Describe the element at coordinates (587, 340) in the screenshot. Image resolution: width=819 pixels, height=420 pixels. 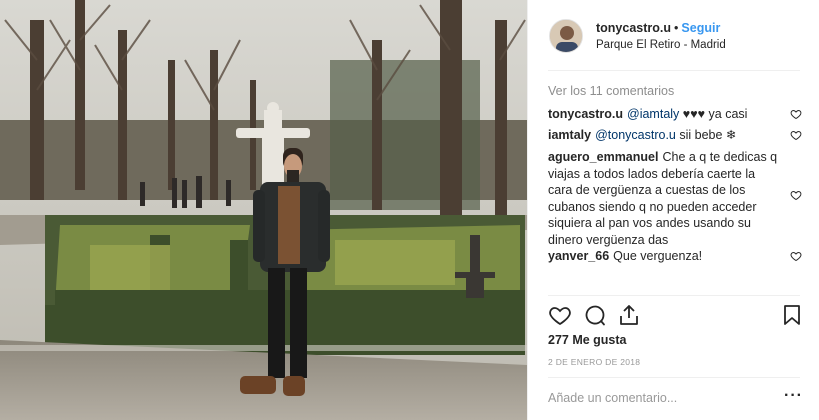
I see `likes-count: 277 Me gusta` at that location.